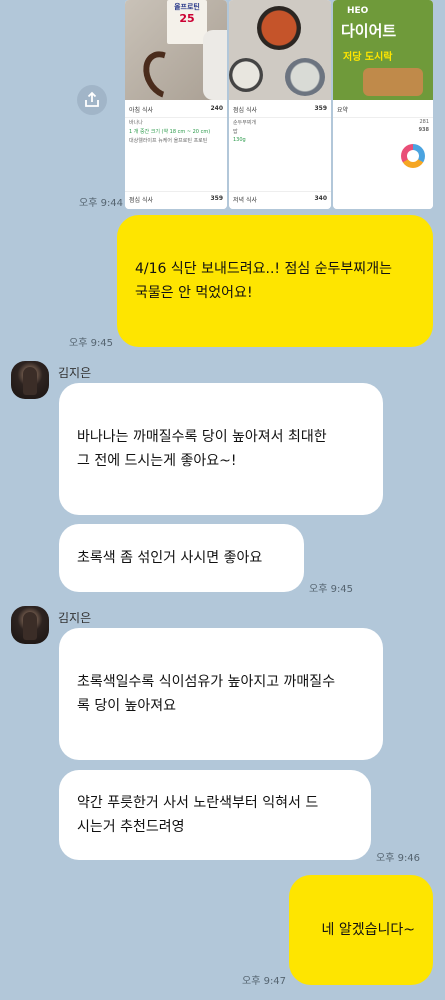 The image size is (445, 1000). What do you see at coordinates (168, 141) in the screenshot?
I see `meal-row: 대상웰라이프 뉴케어 올프로틴 프로틴` at bounding box center [168, 141].